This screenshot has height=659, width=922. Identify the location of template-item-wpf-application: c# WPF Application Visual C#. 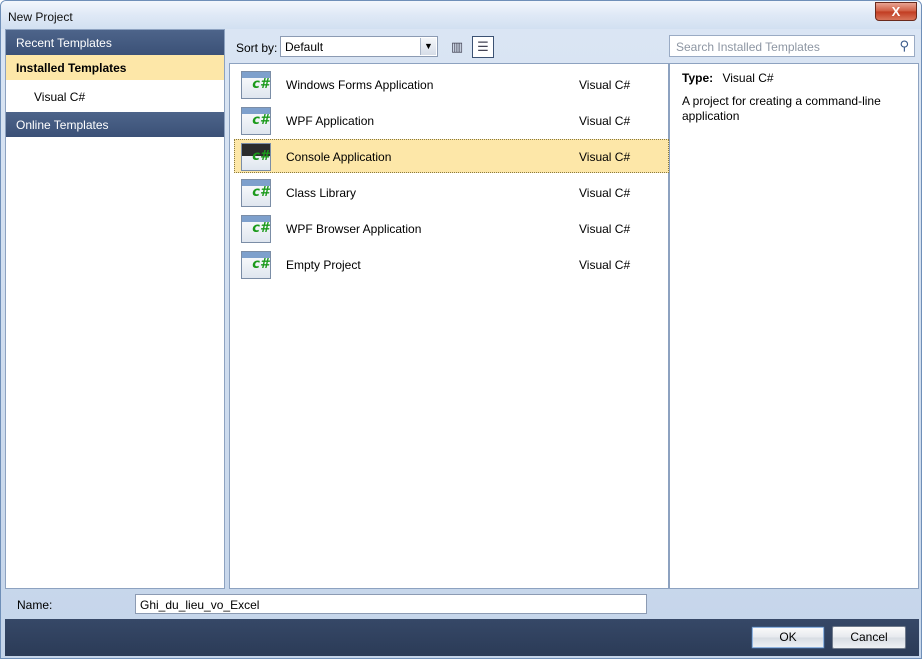
(451, 120).